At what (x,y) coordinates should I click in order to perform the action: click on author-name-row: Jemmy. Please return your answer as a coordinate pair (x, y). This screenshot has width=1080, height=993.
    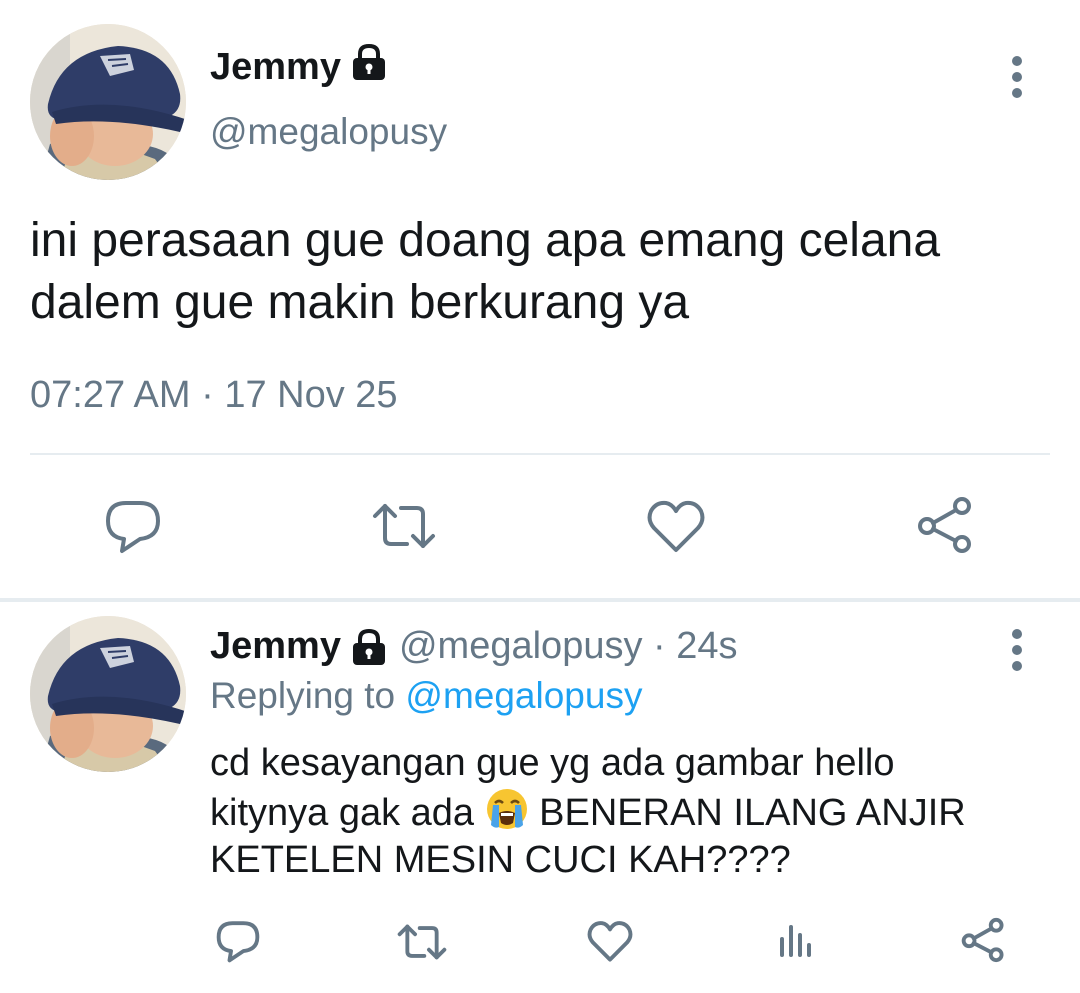
    Looking at the image, I should click on (299, 67).